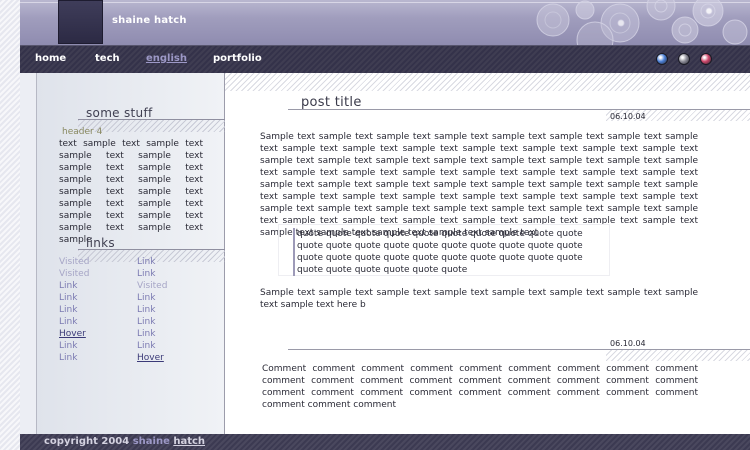 The image size is (750, 450). Describe the element at coordinates (684, 59) in the screenshot. I see `gray-round-button-icon` at that location.